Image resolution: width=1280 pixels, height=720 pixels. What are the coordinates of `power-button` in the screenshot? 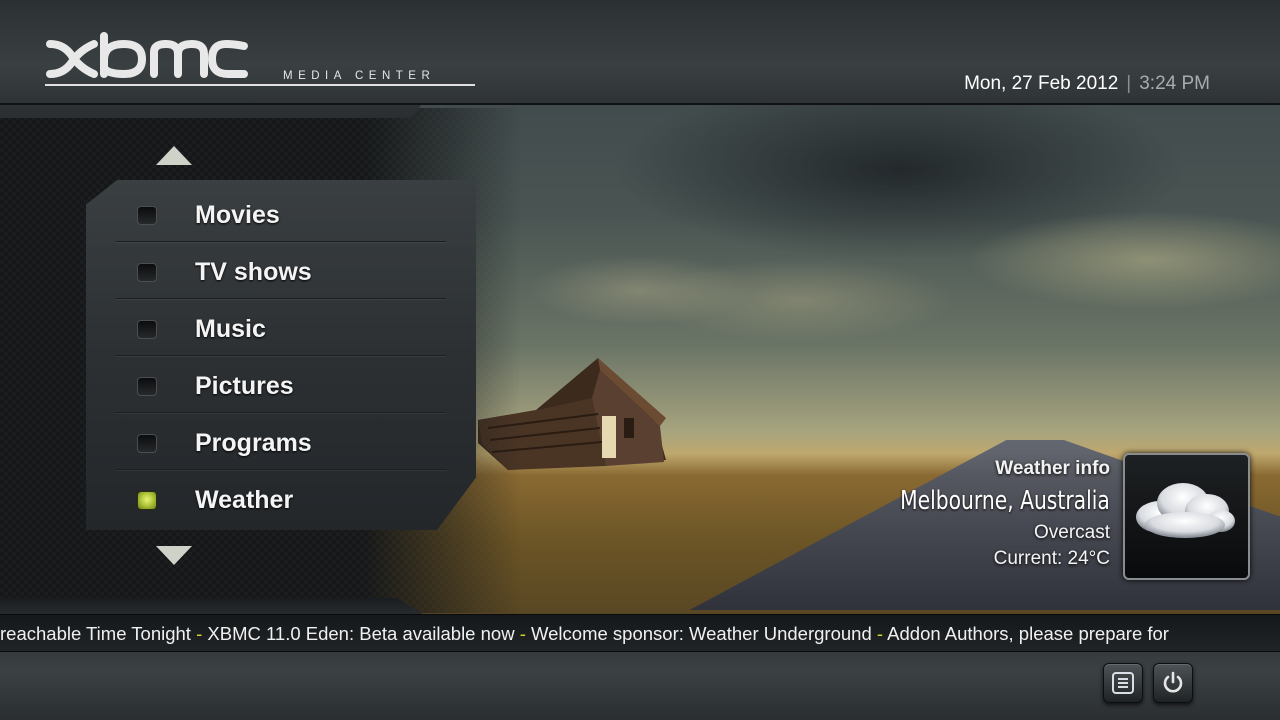 It's located at (1173, 683).